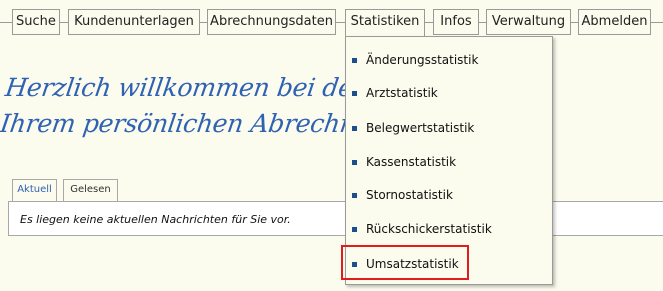 Image resolution: width=663 pixels, height=291 pixels. I want to click on menu-item-label: Rückschickerstatistik, so click(429, 229).